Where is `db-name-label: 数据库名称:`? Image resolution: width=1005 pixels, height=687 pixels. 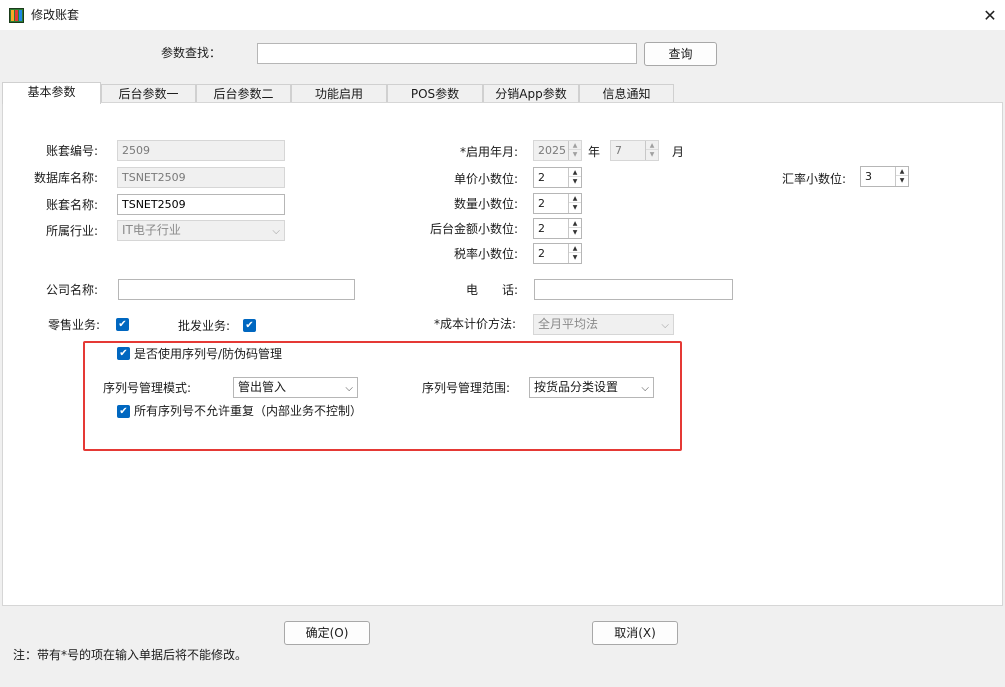 db-name-label: 数据库名称: is located at coordinates (65, 178).